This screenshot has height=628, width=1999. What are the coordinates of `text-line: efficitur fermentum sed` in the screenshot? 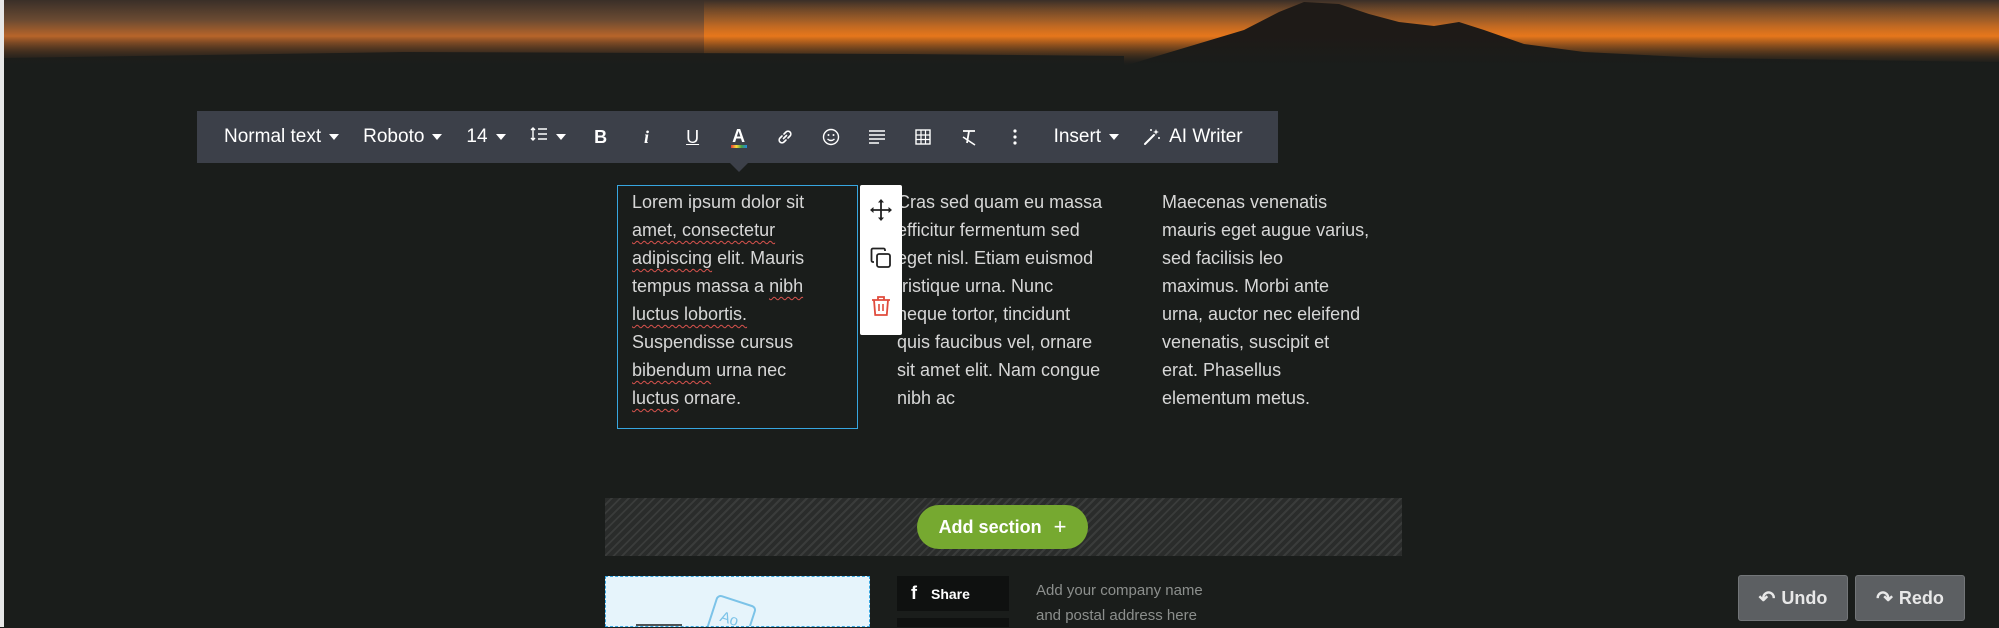 It's located at (1007, 230).